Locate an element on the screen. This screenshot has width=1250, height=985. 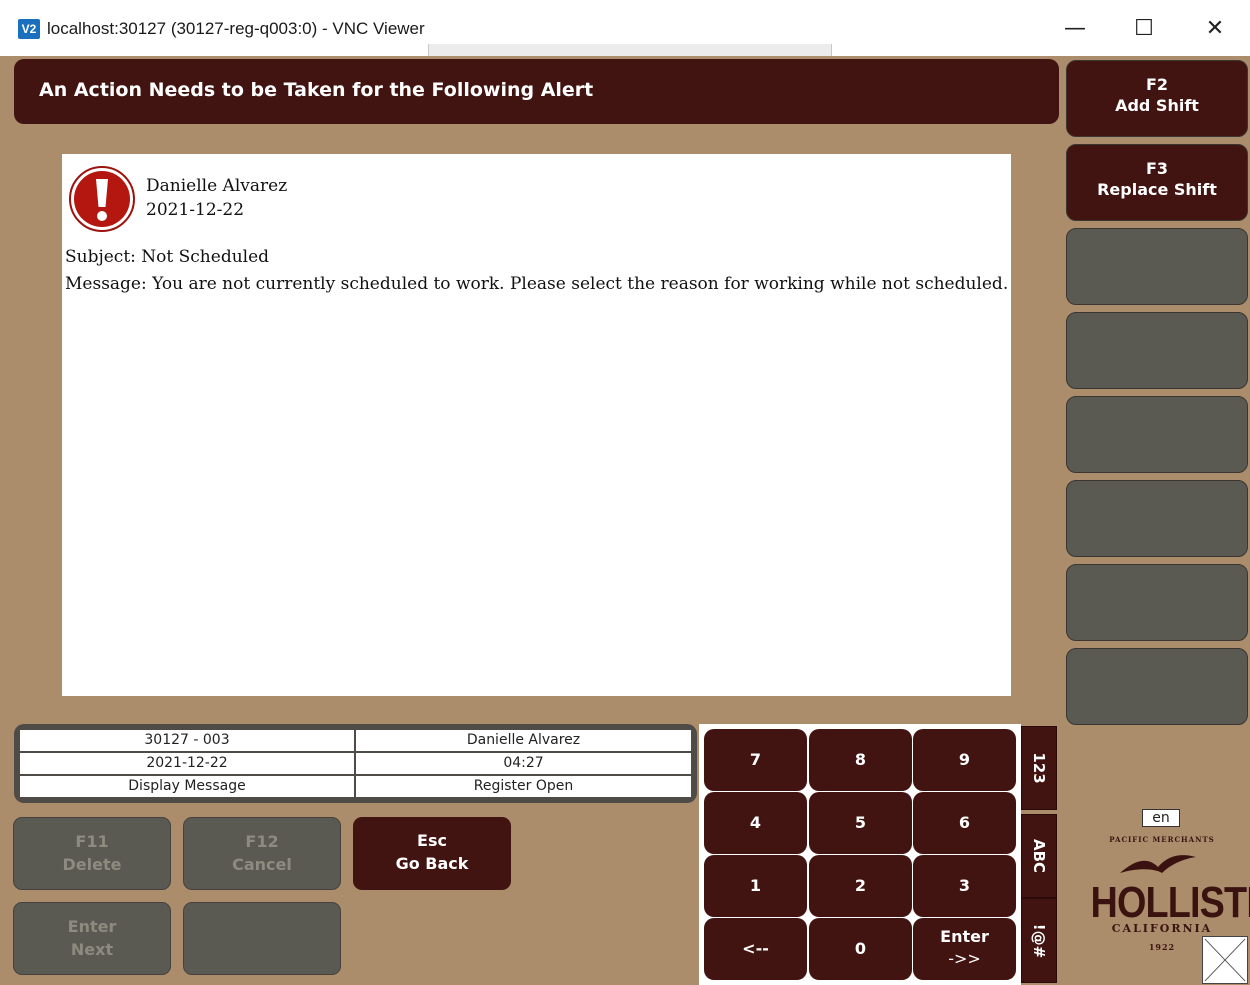
close-box-icon is located at coordinates (1225, 960).